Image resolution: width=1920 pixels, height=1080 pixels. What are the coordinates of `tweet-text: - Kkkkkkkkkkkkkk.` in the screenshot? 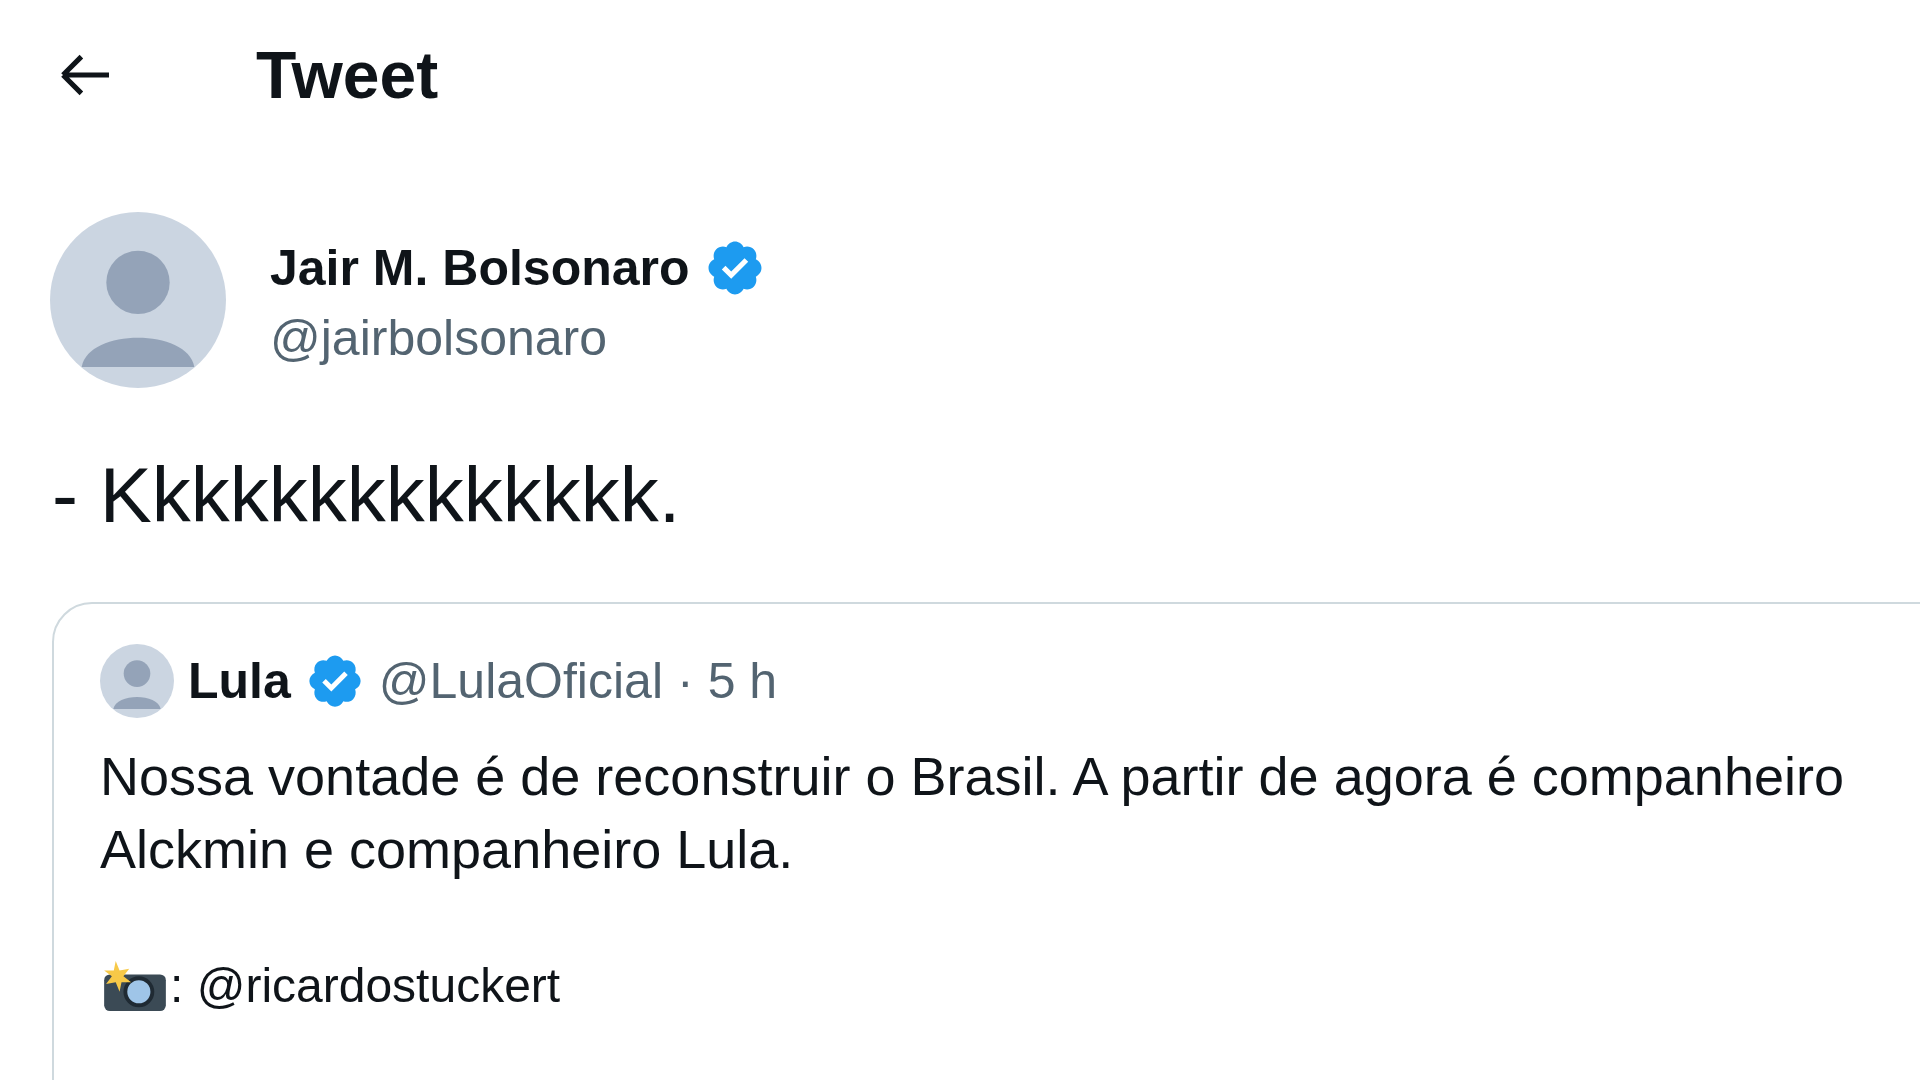 It's located at (366, 495).